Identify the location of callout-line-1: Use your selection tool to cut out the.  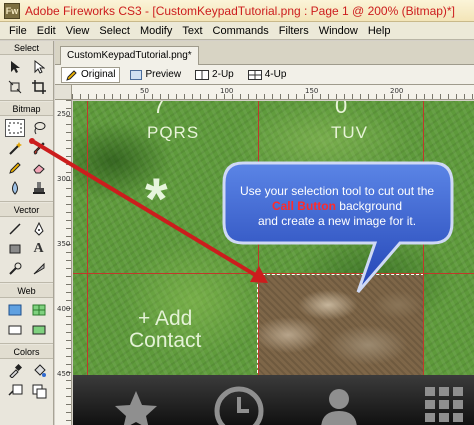
(337, 191).